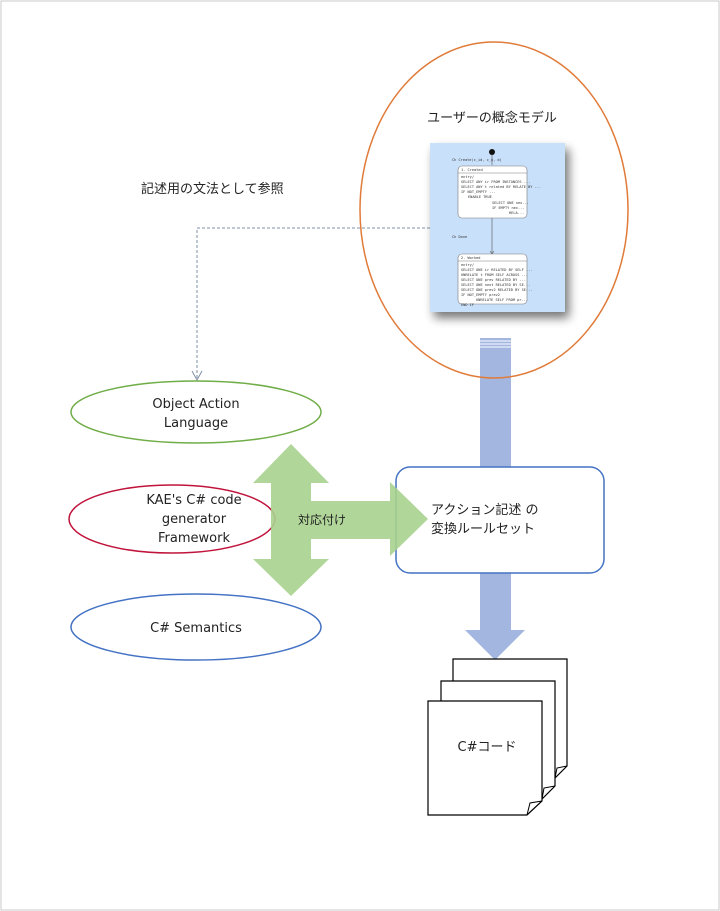  I want to click on state-created-line: ENABLE TRUE, so click(480, 197).